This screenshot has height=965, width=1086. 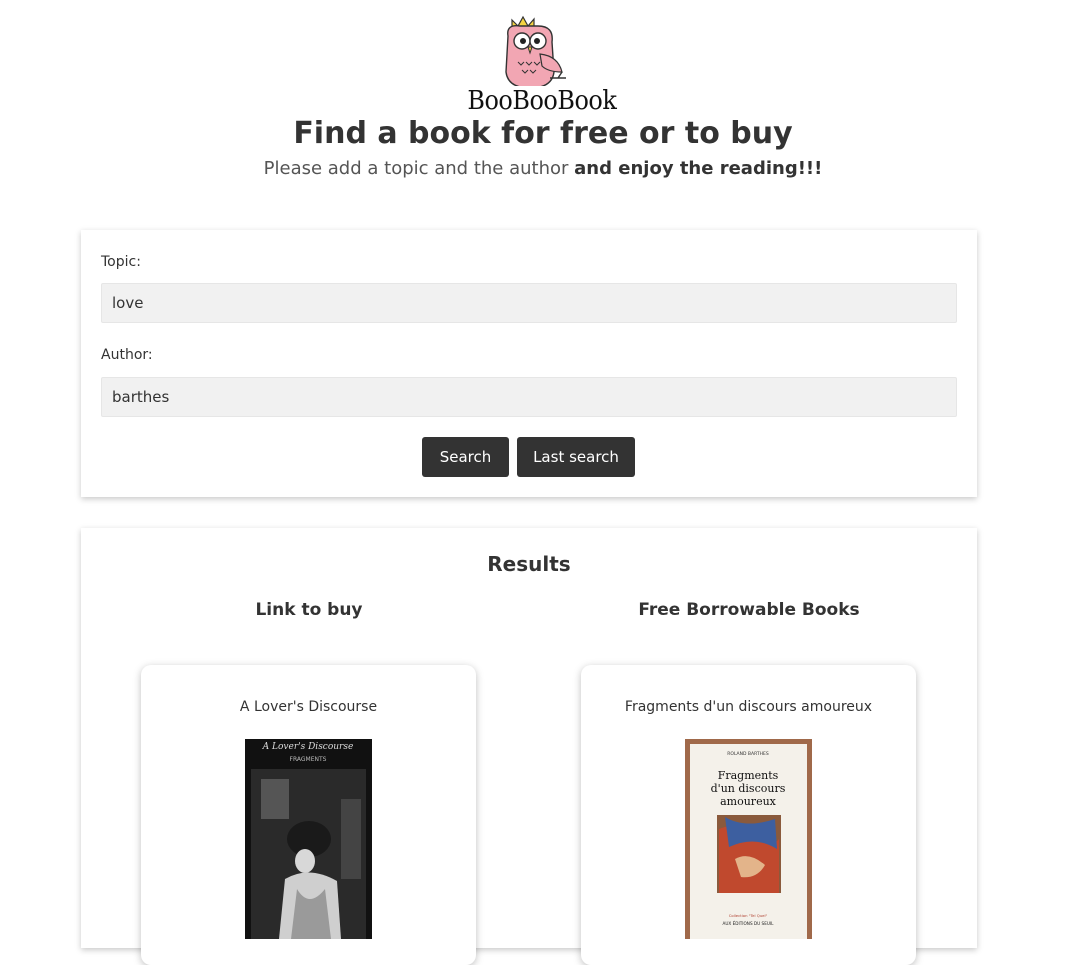 What do you see at coordinates (543, 133) in the screenshot?
I see `page-title: Find a book for free or to buy` at bounding box center [543, 133].